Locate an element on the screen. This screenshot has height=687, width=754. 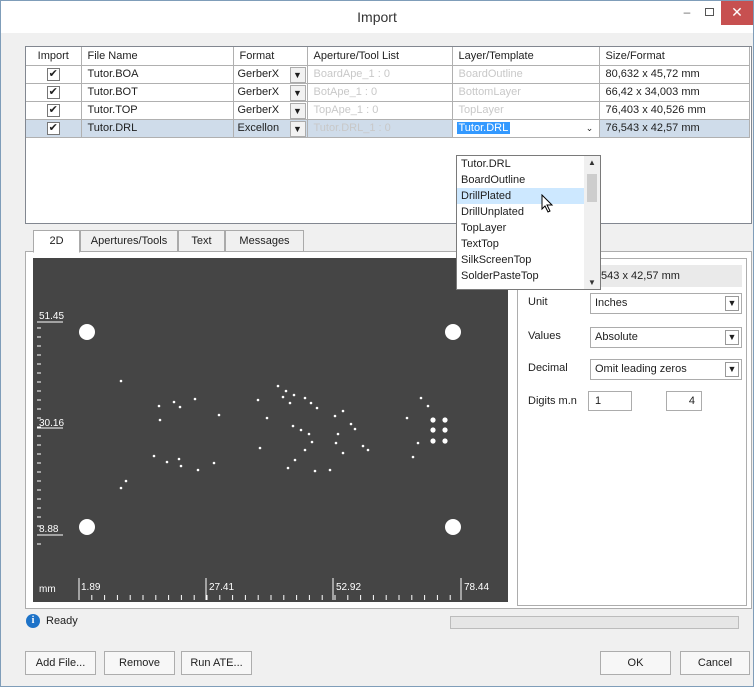
close-button: ✕ is located at coordinates (737, 13).